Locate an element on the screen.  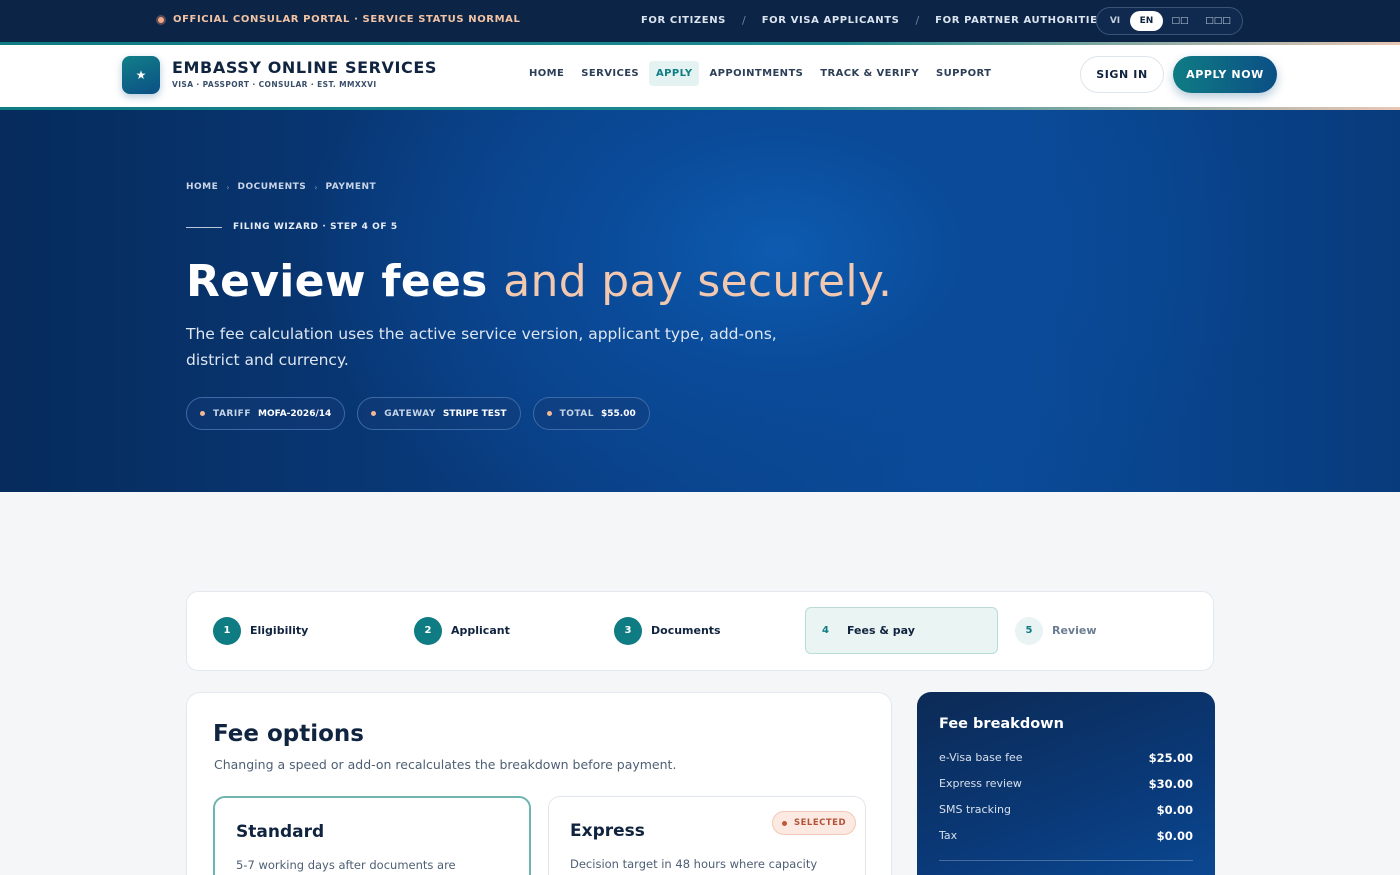
status-dot-icon is located at coordinates (161, 19).